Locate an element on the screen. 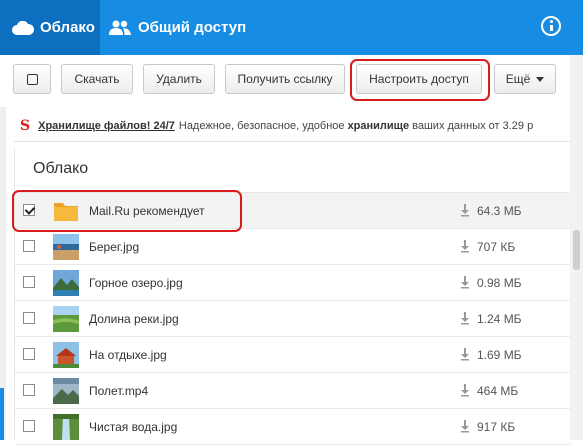 The image size is (583, 445). cloud-icon is located at coordinates (23, 27).